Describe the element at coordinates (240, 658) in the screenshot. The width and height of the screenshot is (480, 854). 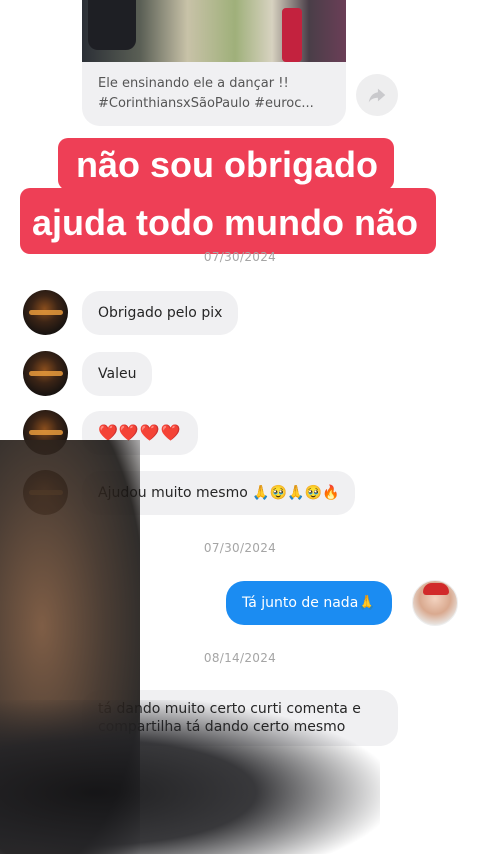
I see `date-separator: 08/14/2024` at that location.